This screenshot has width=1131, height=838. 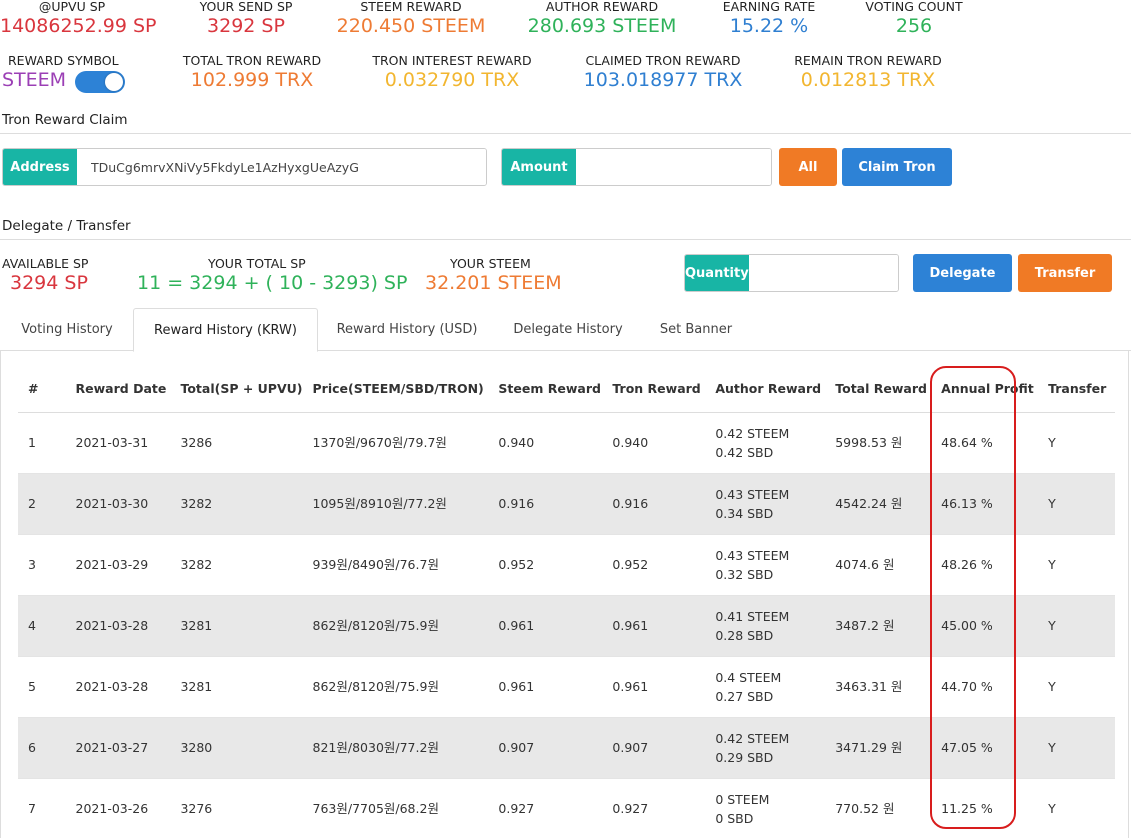 I want to click on cell-author: 0.41 STEEM 0.28 SBD, so click(x=765, y=626).